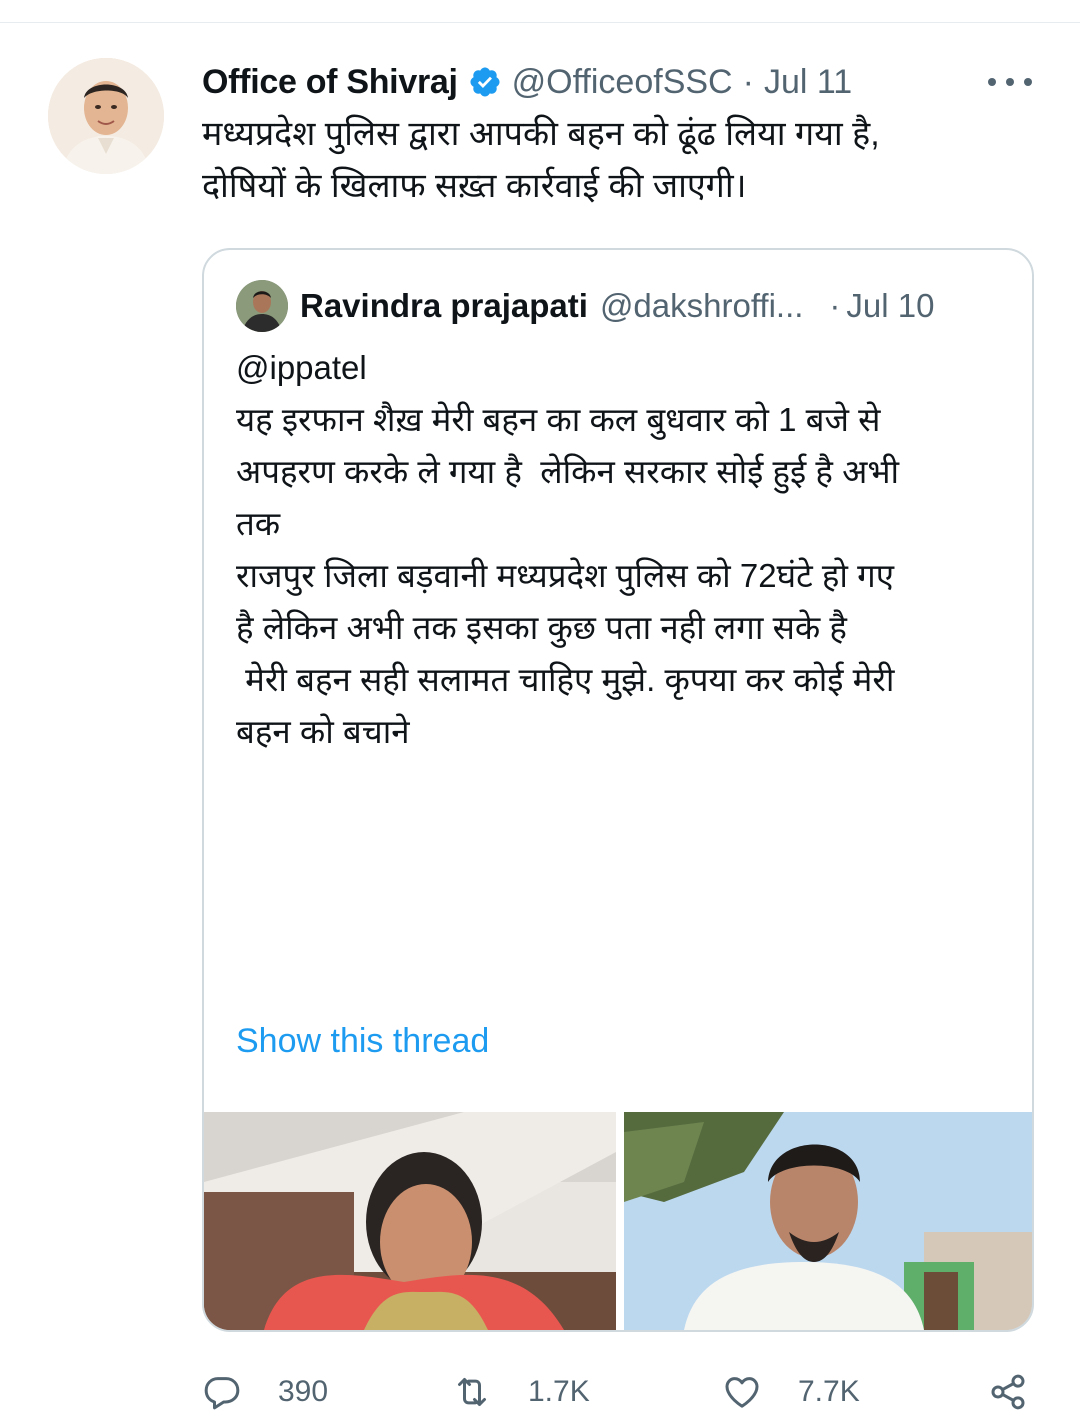 This screenshot has width=1080, height=1420. I want to click on like-button: 7.7K, so click(791, 1392).